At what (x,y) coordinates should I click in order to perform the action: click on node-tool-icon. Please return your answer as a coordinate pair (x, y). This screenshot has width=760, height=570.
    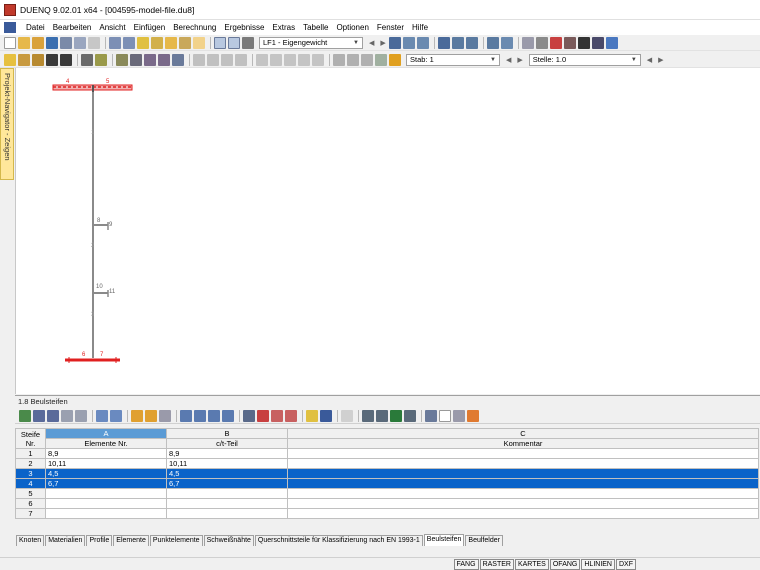
    Looking at the image, I should click on (38, 59).